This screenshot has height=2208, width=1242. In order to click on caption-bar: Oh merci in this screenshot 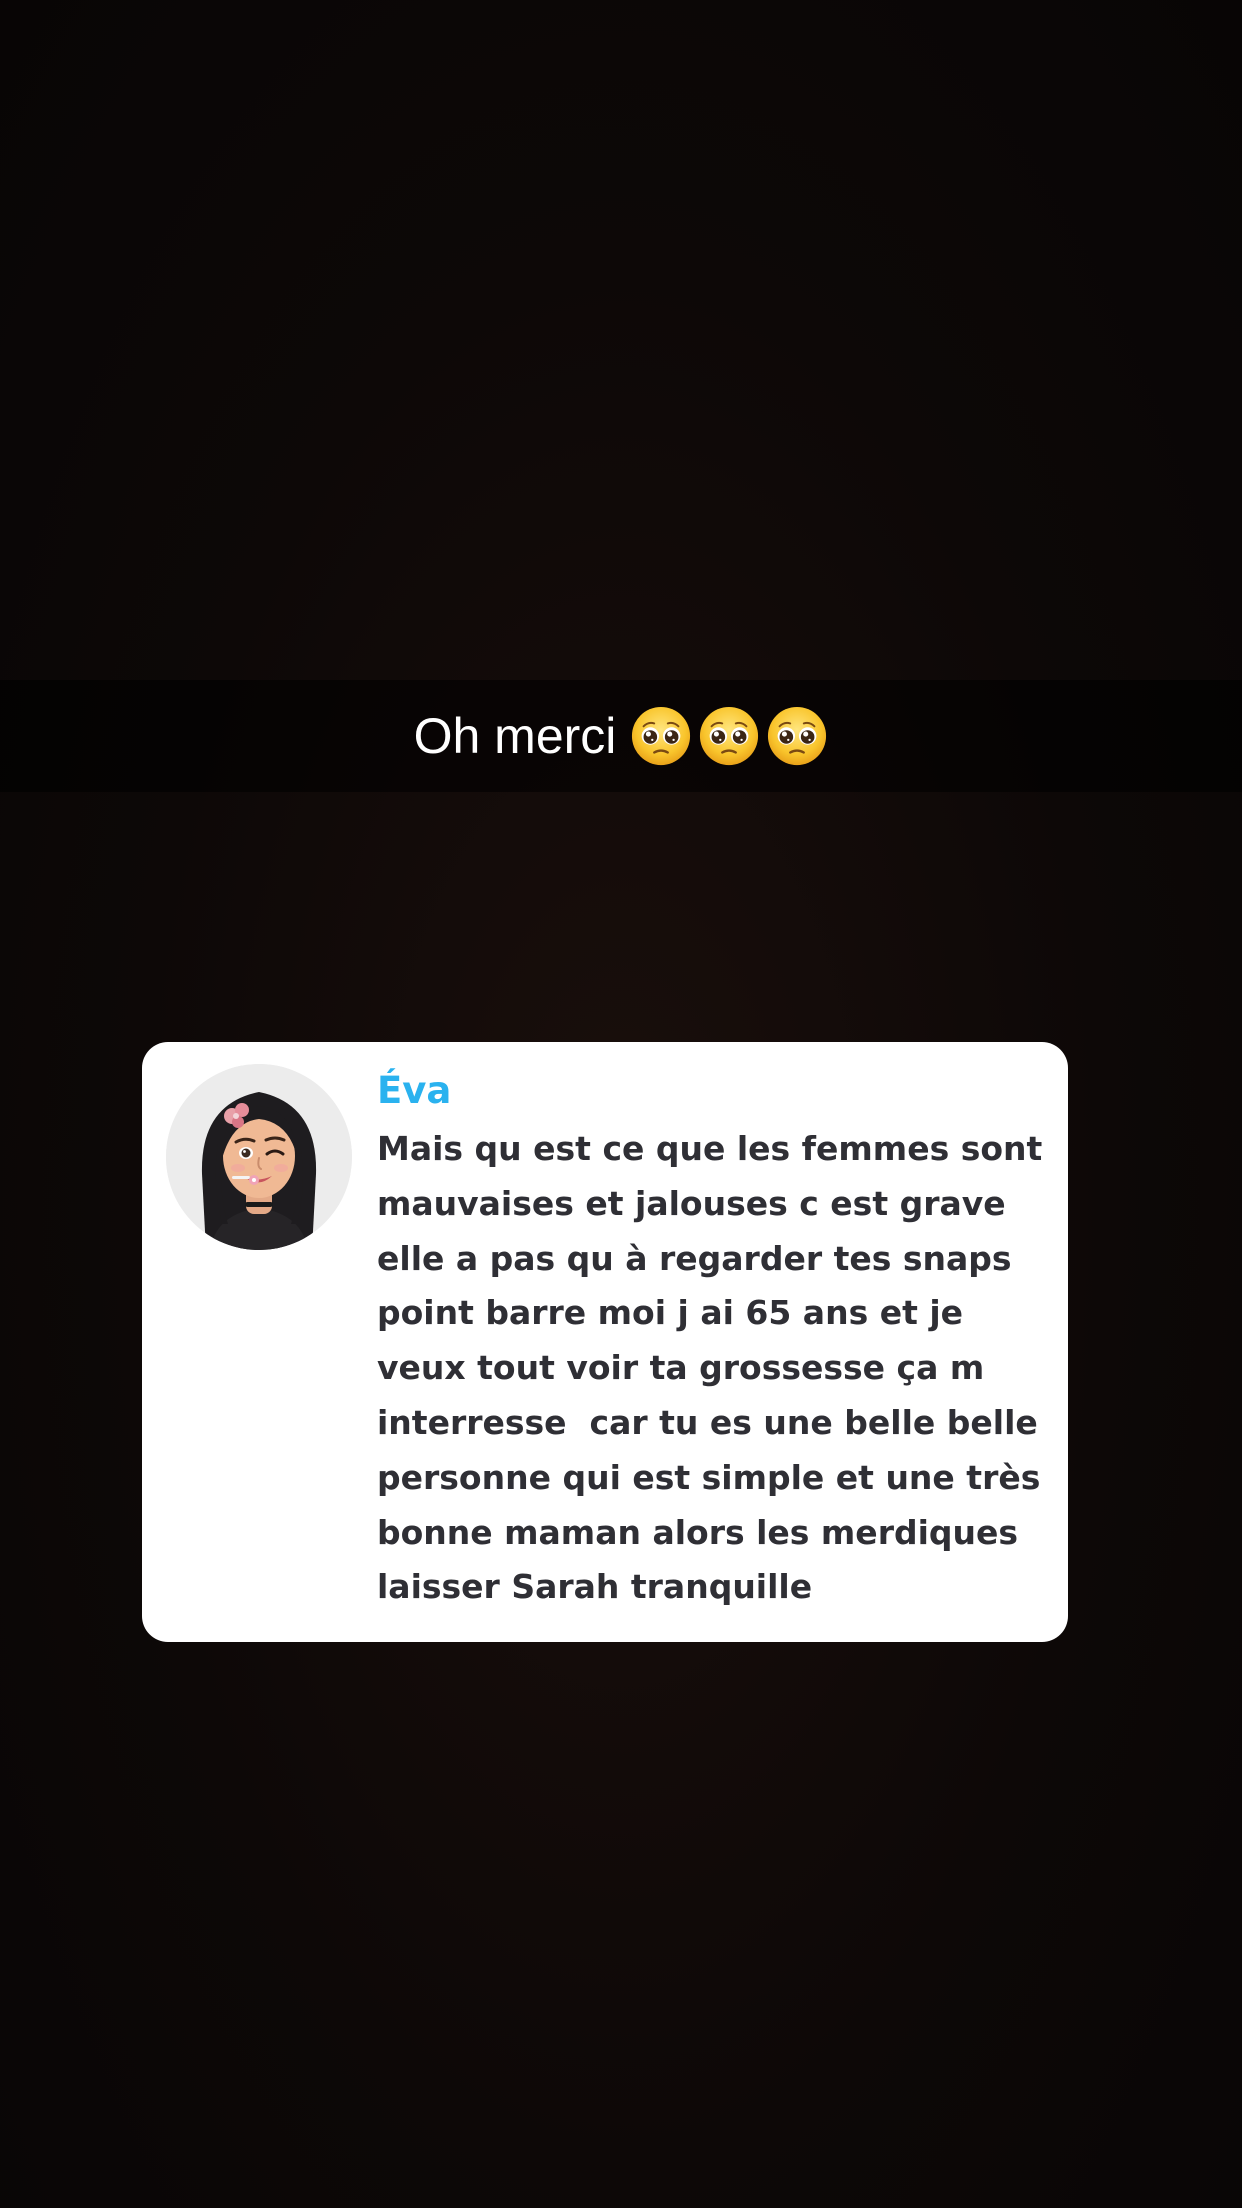, I will do `click(621, 736)`.